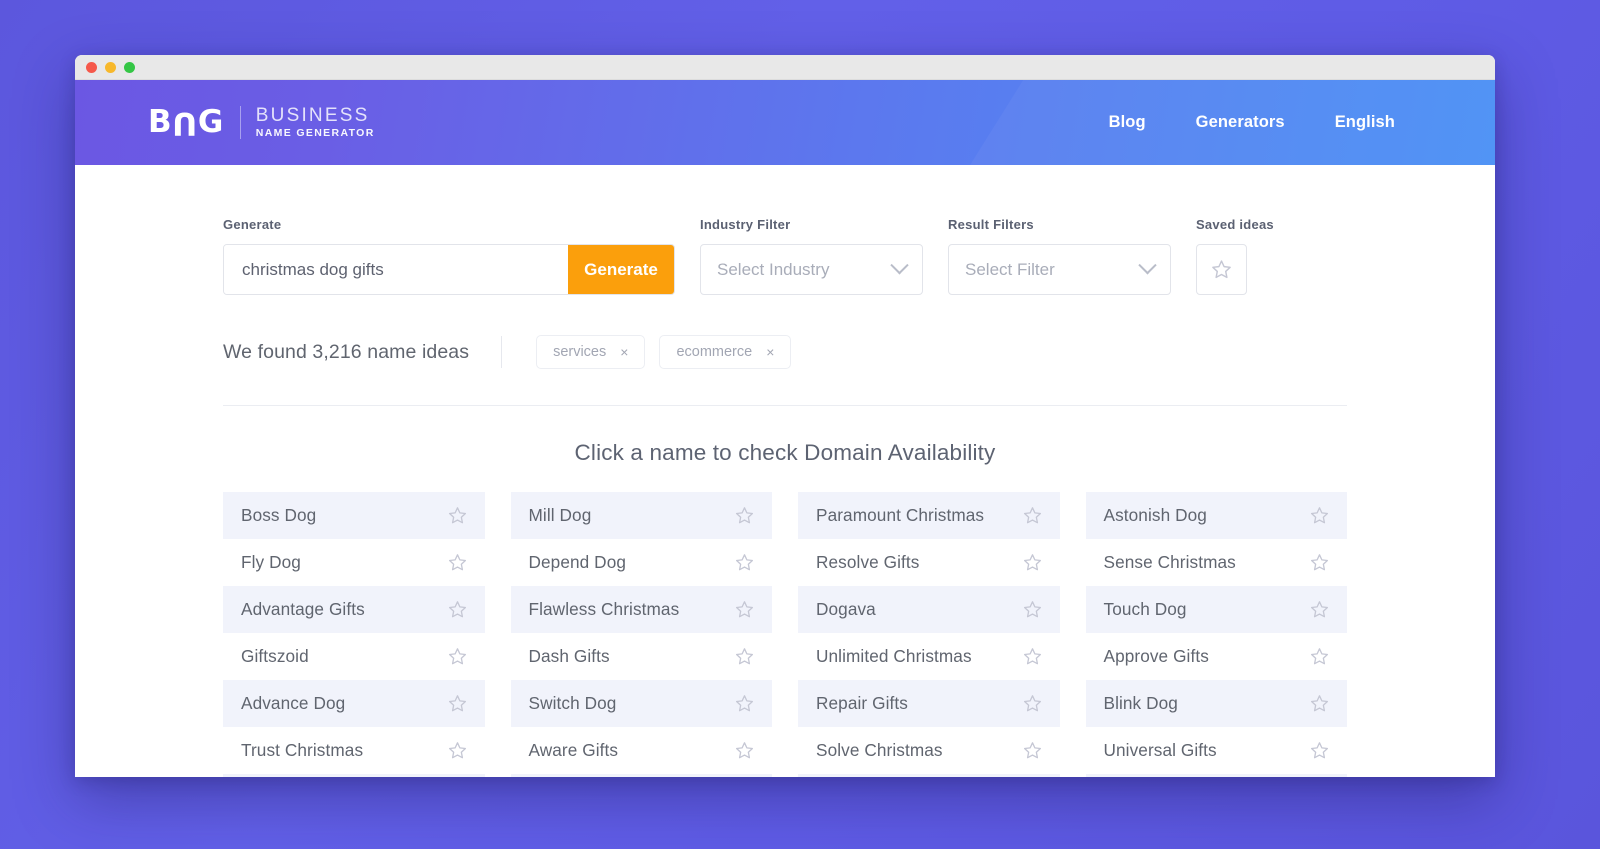 The height and width of the screenshot is (849, 1600). Describe the element at coordinates (302, 750) in the screenshot. I see `name-label: Trust Christmas` at that location.